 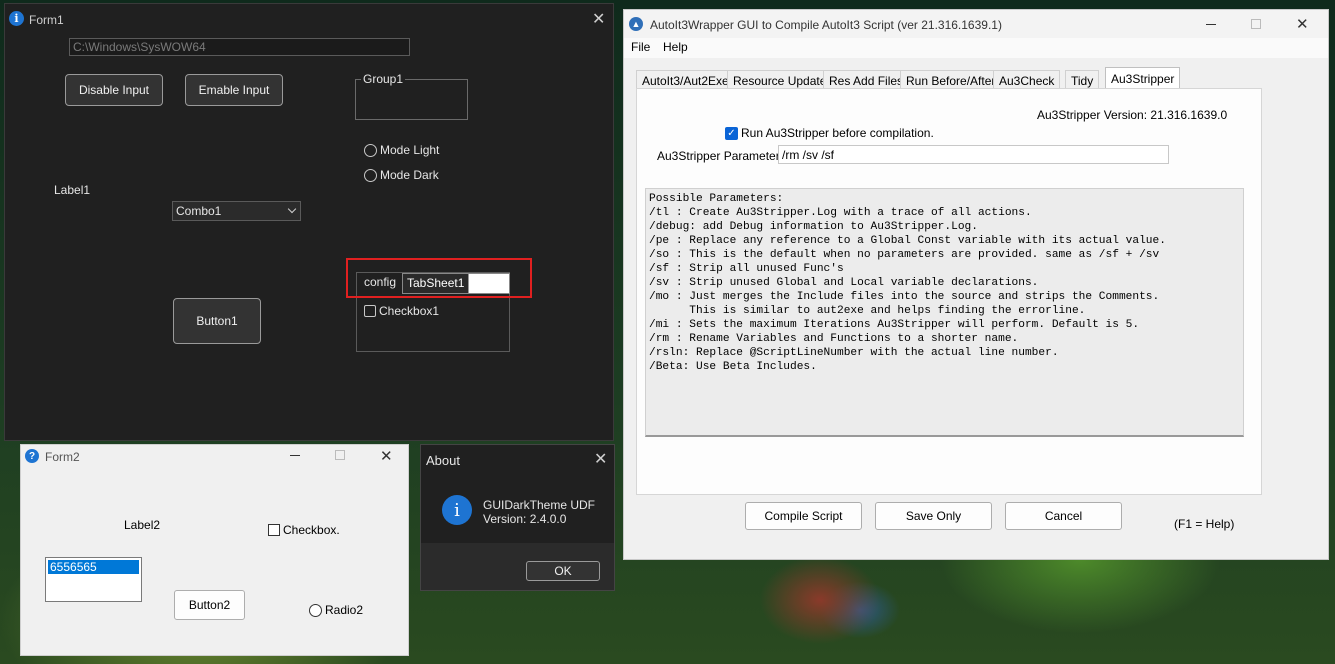 What do you see at coordinates (725, 156) in the screenshot?
I see `params-label: Au3Stripper Parameters :` at bounding box center [725, 156].